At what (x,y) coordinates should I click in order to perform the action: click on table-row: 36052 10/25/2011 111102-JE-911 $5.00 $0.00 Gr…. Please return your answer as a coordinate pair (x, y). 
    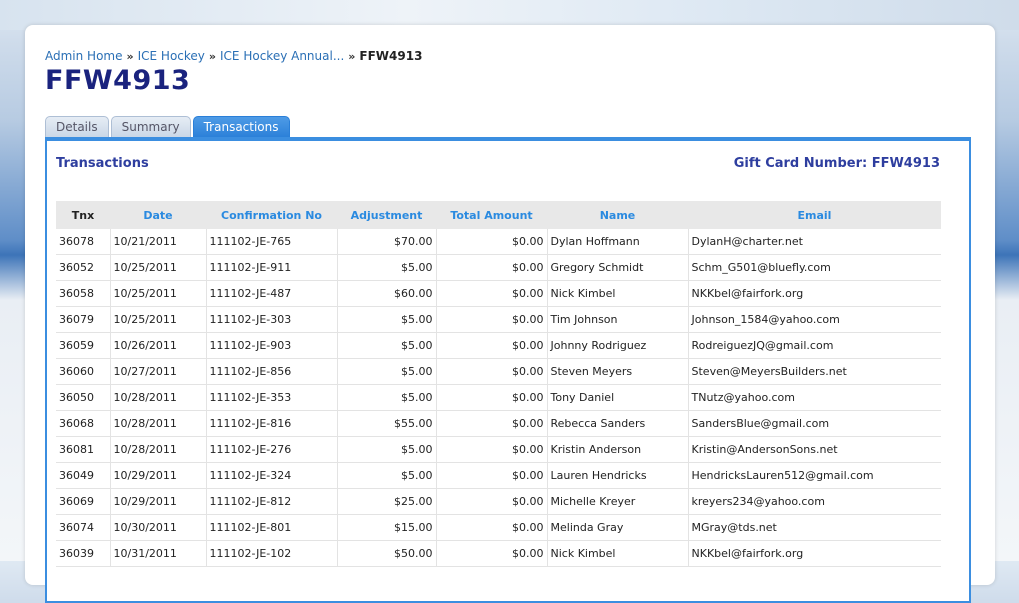
    Looking at the image, I should click on (498, 267).